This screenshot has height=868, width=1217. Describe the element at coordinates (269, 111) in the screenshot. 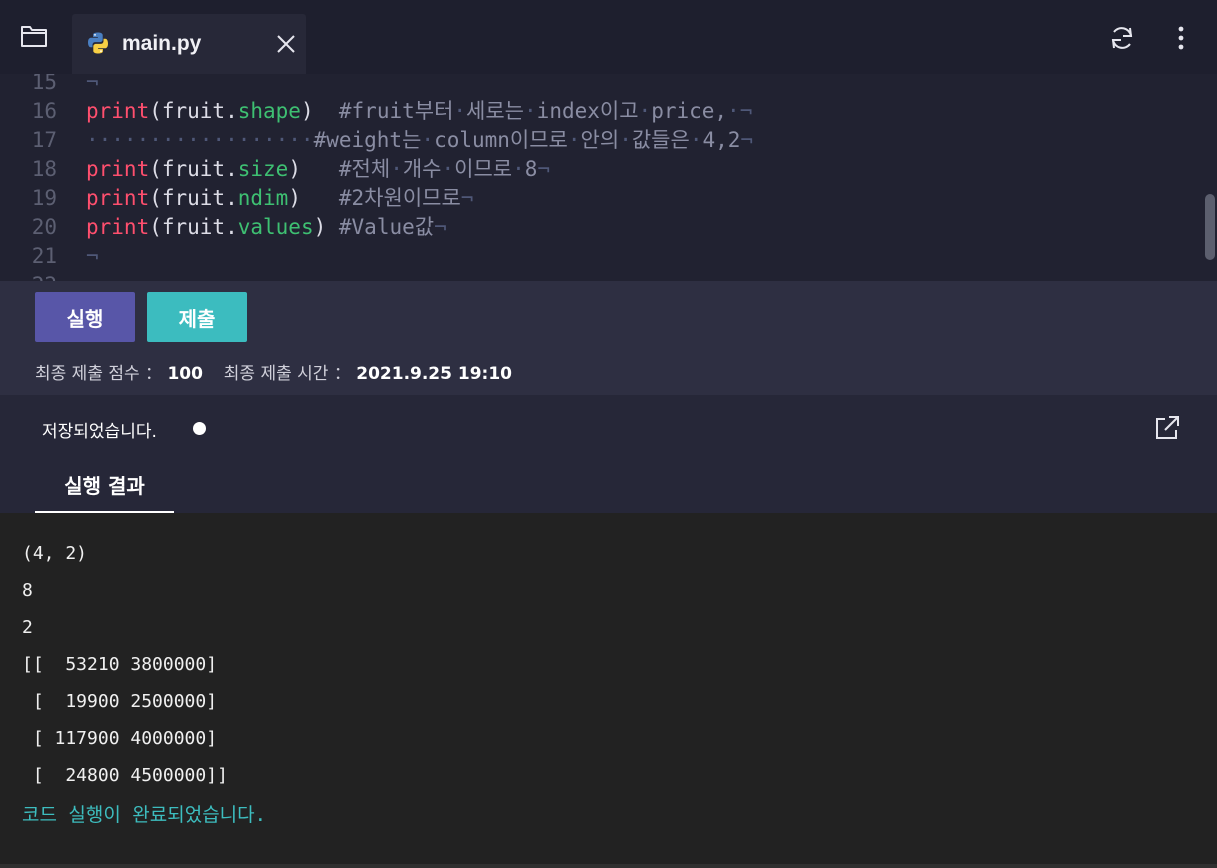

I see `code-token: shape` at that location.